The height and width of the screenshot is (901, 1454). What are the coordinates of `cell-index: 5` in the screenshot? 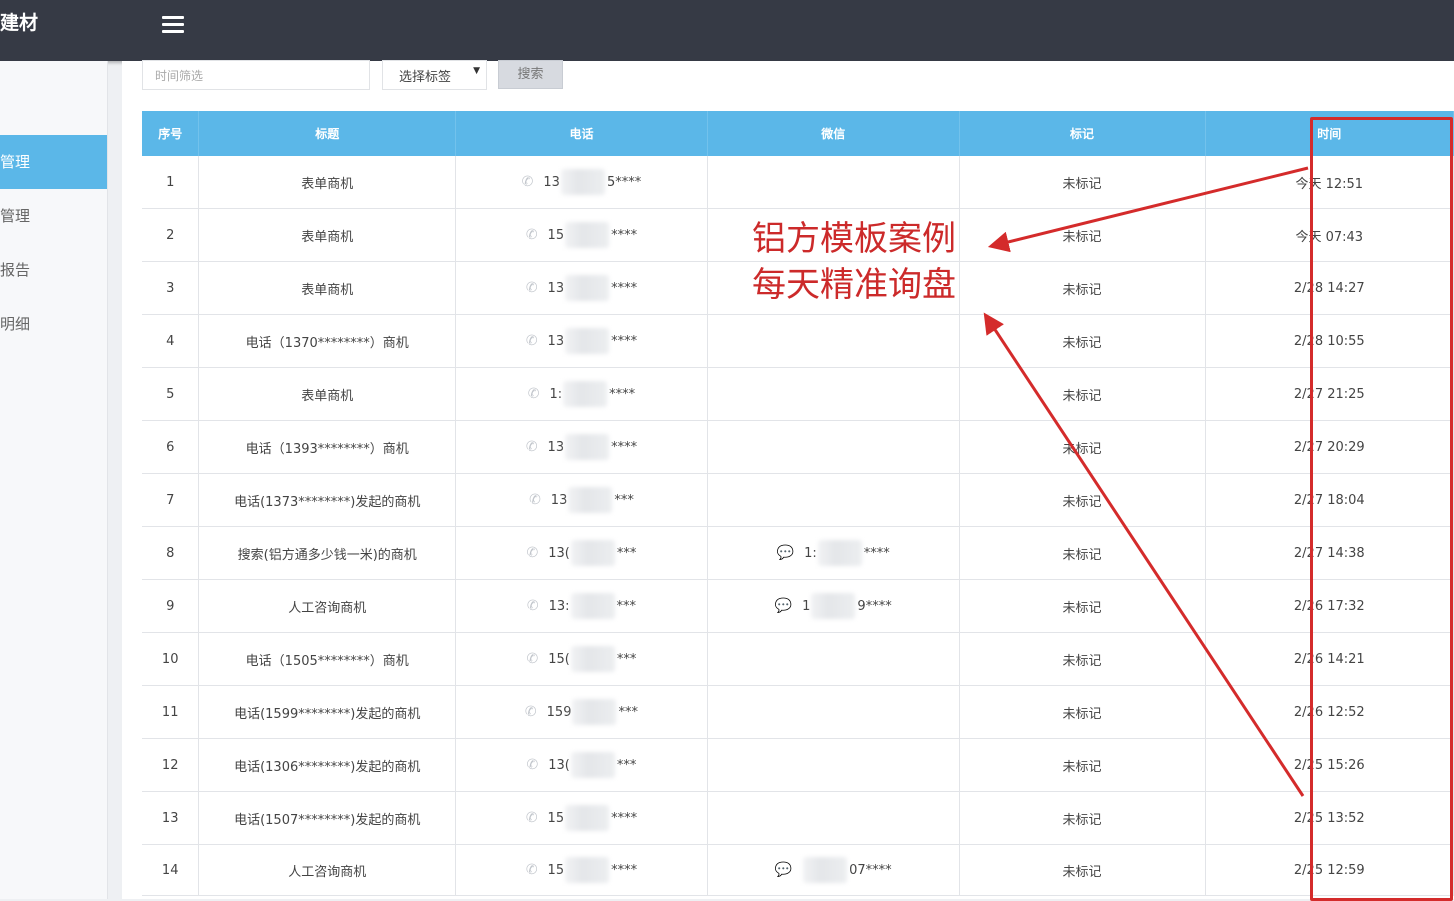 It's located at (171, 394).